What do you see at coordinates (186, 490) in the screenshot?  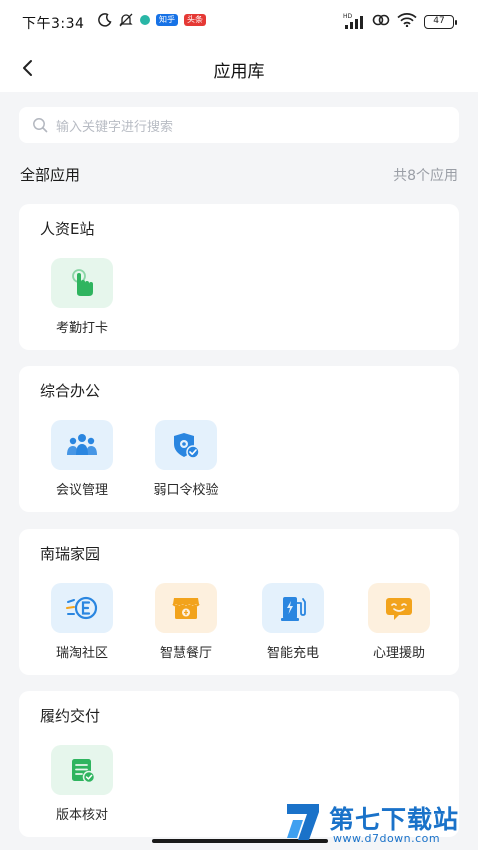 I see `app-label: 弱口令校验` at bounding box center [186, 490].